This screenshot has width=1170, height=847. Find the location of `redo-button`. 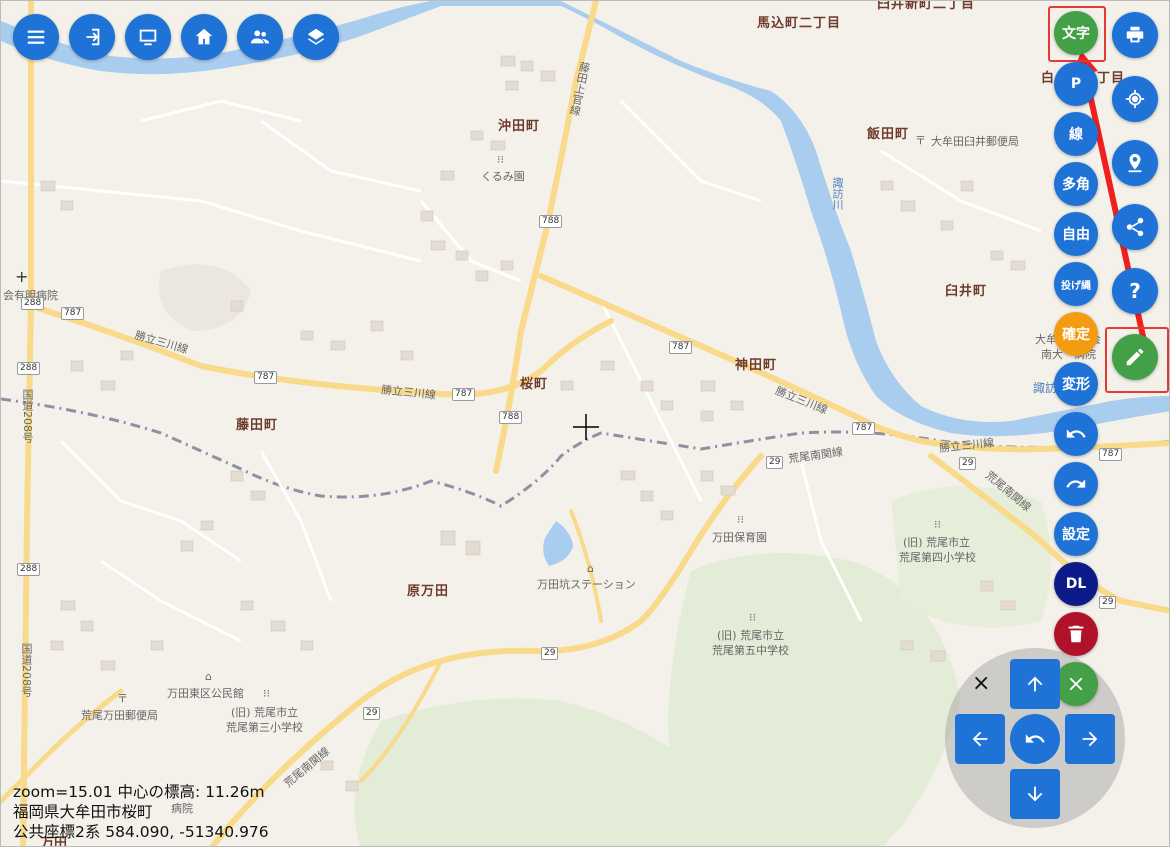

redo-button is located at coordinates (1076, 484).